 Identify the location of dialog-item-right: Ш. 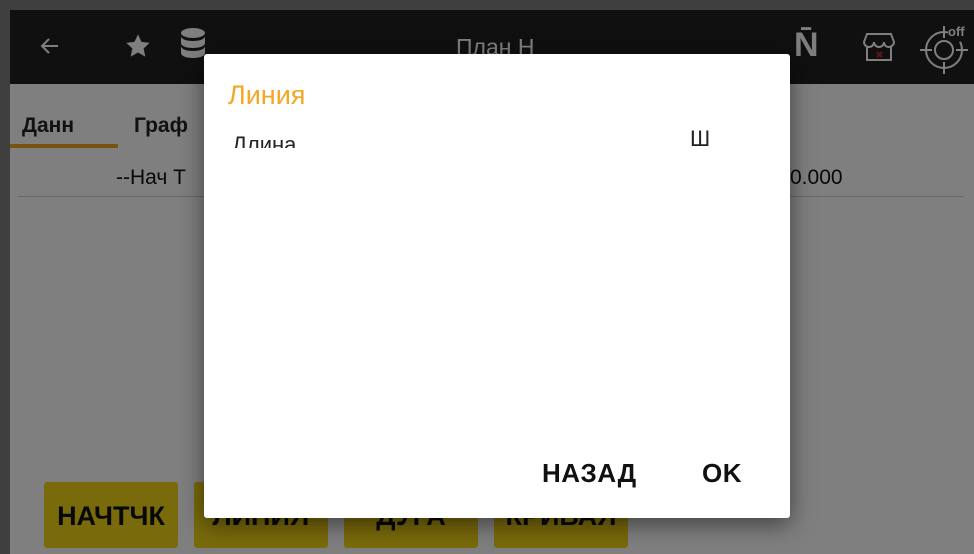
(700, 137).